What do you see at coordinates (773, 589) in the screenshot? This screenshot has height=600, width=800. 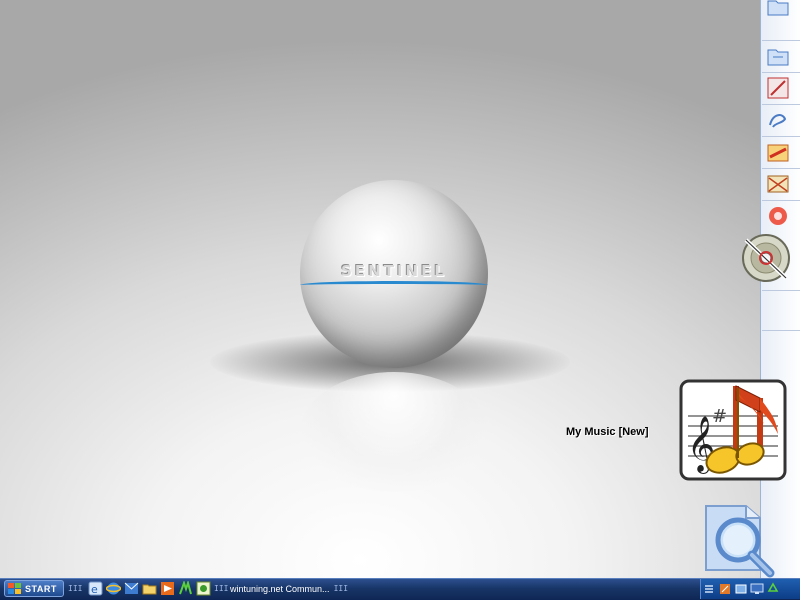 I see `recycle-icon` at bounding box center [773, 589].